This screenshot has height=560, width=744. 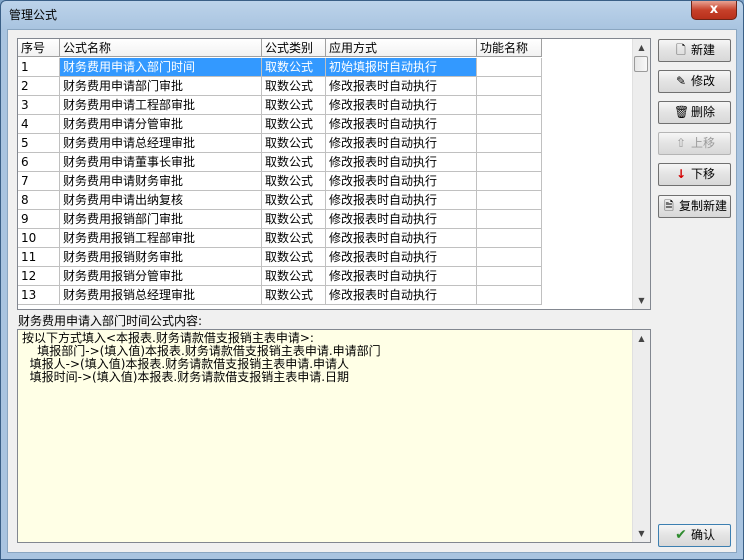 I want to click on row-name-cell: 财务费用申请部门审批, so click(x=161, y=86).